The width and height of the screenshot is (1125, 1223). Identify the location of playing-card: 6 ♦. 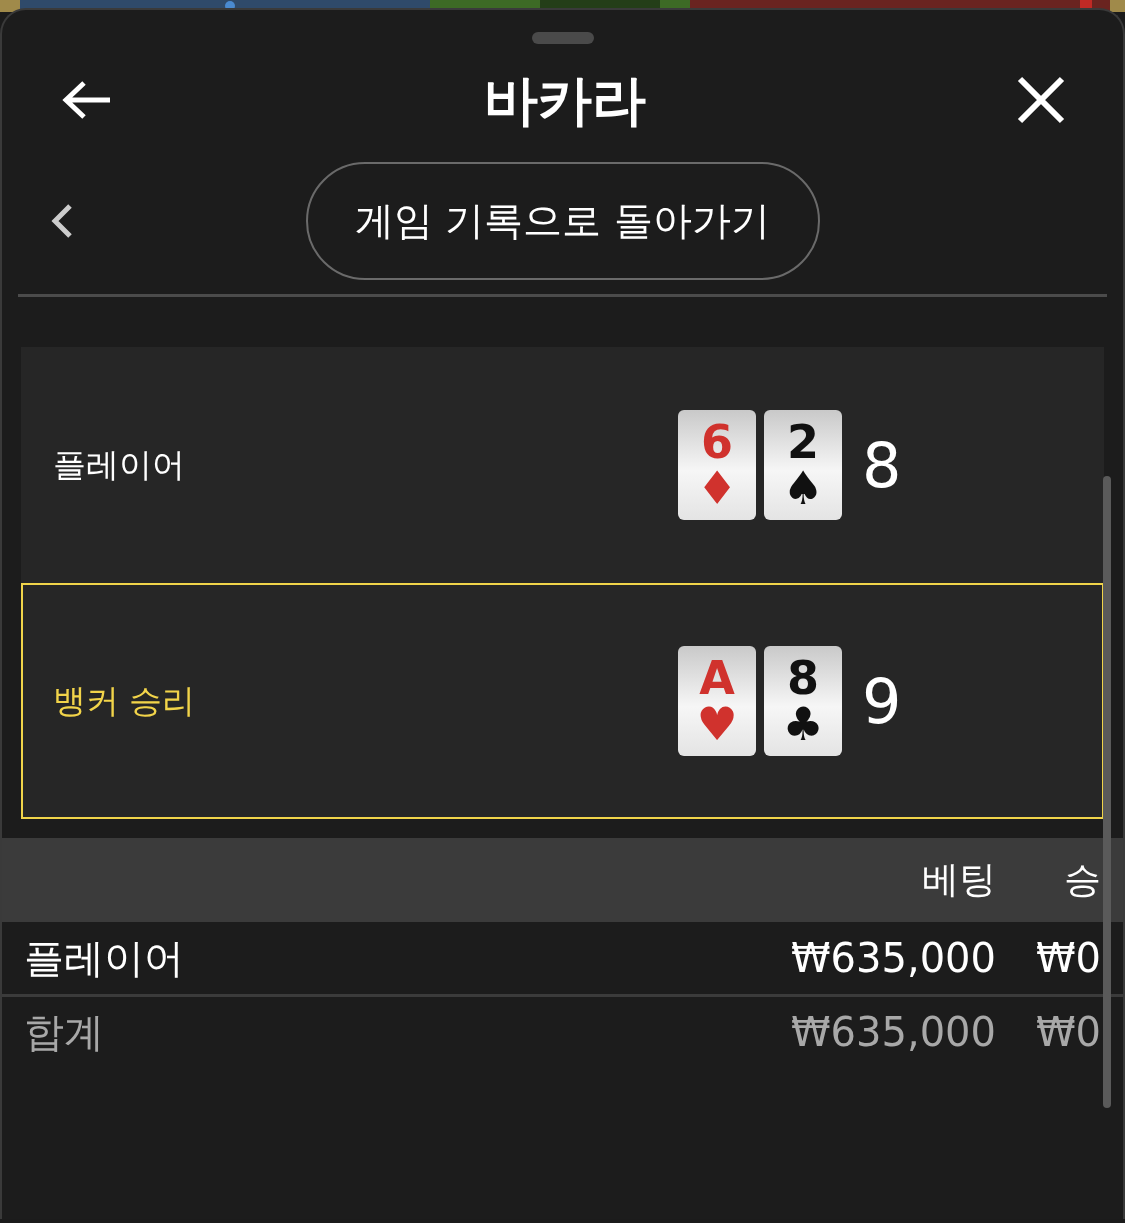
(717, 465).